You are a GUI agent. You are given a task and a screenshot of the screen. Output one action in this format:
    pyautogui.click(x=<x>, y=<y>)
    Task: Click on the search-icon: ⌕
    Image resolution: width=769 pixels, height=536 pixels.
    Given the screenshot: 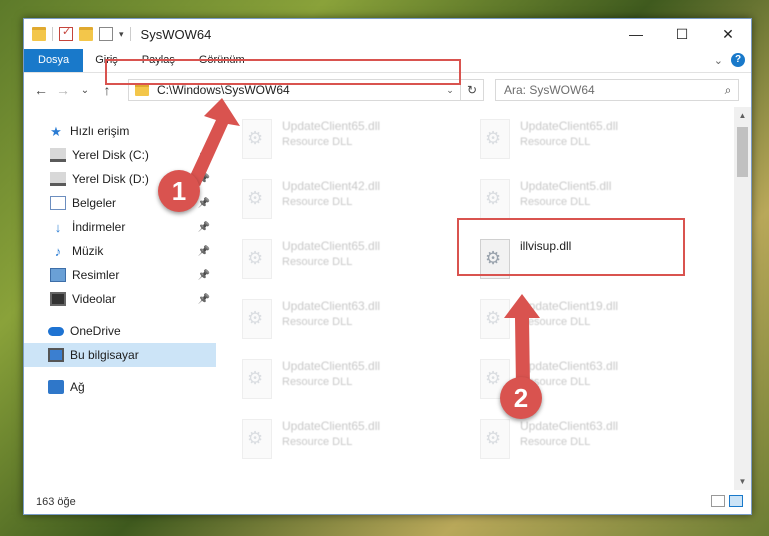 What is the action you would take?
    pyautogui.click(x=728, y=89)
    